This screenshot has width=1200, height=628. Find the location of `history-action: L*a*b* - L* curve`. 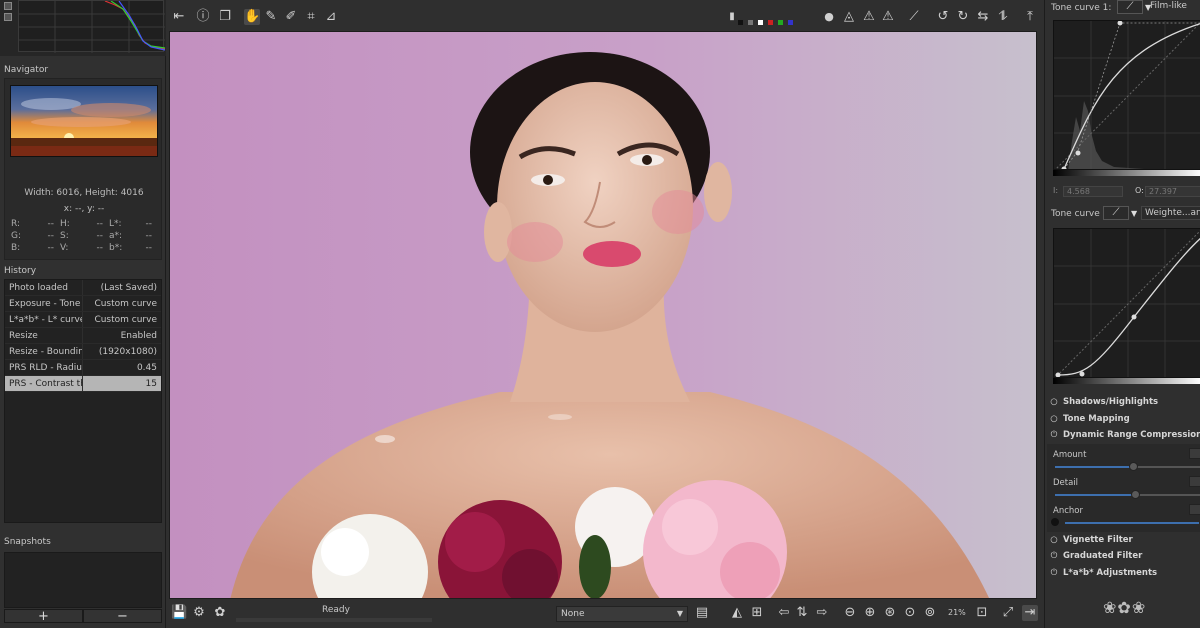

history-action: L*a*b* - L* curve is located at coordinates (44, 319).